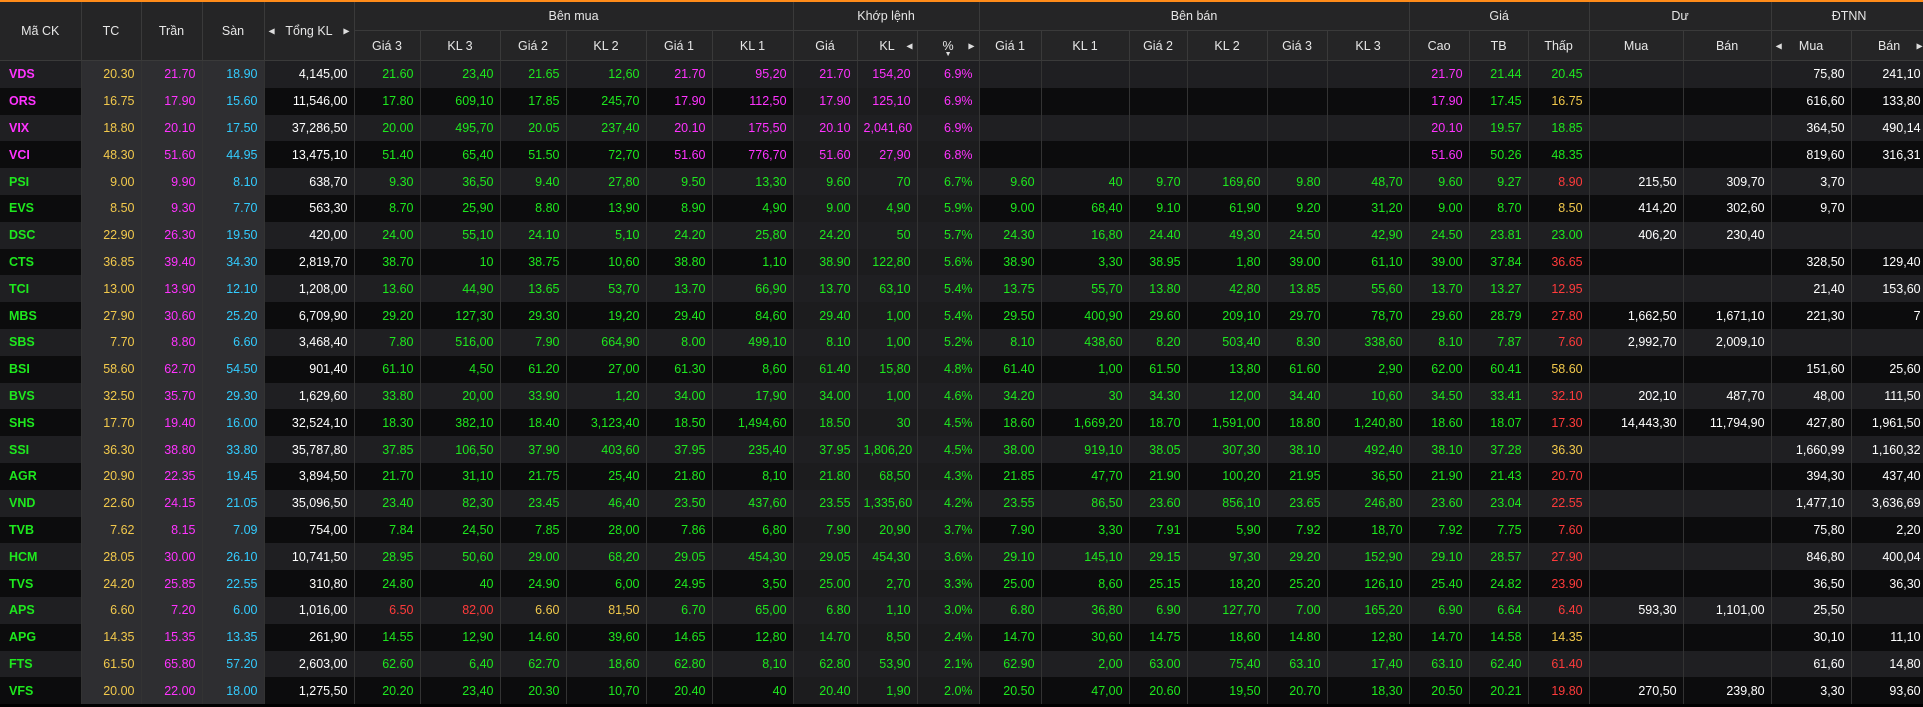 The image size is (1923, 707). Describe the element at coordinates (1085, 583) in the screenshot. I see `cell-s-kl1: 8,60` at that location.